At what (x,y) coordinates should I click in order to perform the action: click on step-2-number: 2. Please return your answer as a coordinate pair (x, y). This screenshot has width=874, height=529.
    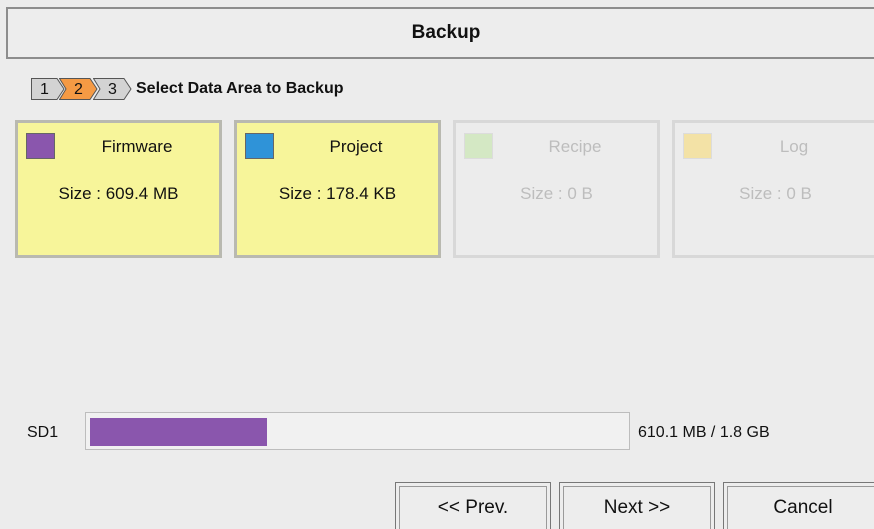
    Looking at the image, I should click on (78, 89).